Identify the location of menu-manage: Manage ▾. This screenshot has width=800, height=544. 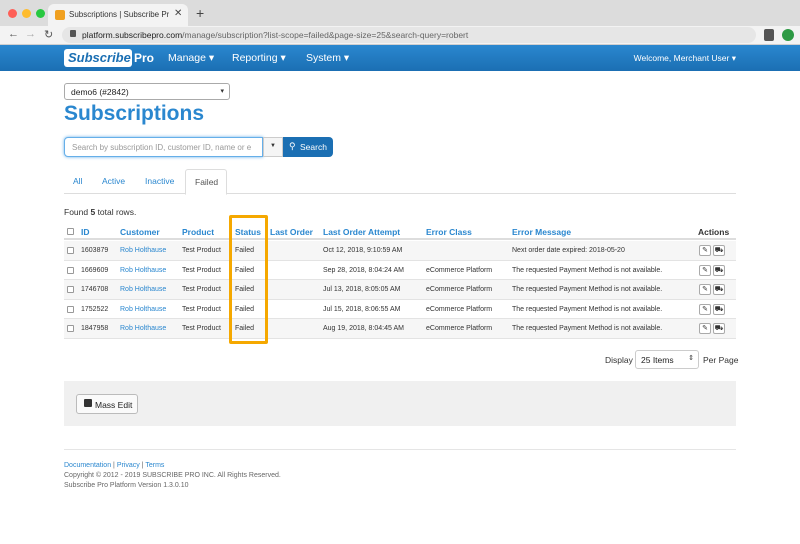
(191, 58).